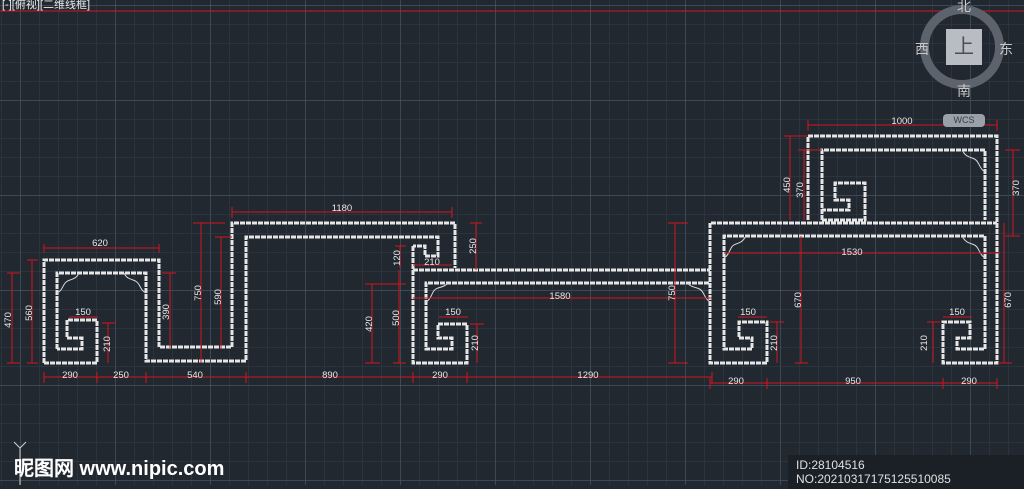  I want to click on dim-620: 620, so click(100, 243).